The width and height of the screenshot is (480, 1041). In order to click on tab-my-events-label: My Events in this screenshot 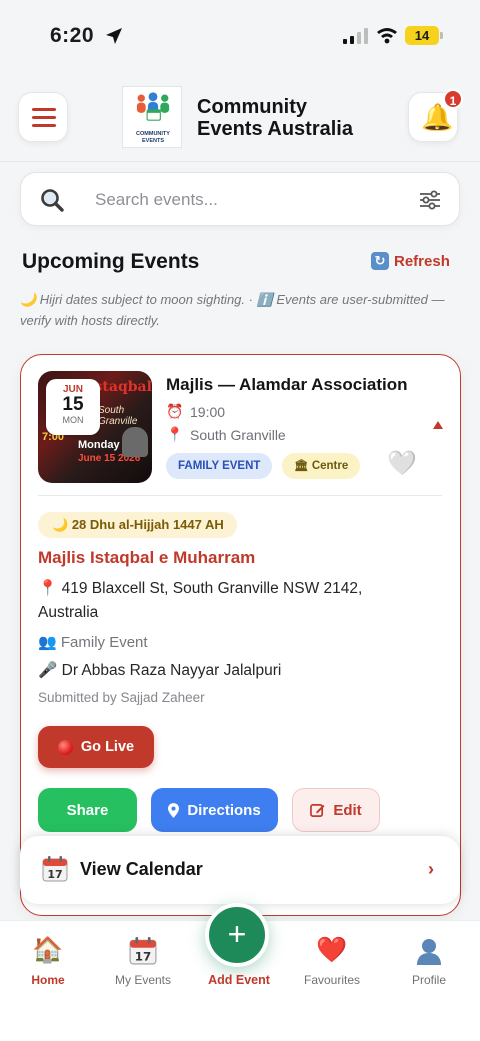, I will do `click(142, 980)`.